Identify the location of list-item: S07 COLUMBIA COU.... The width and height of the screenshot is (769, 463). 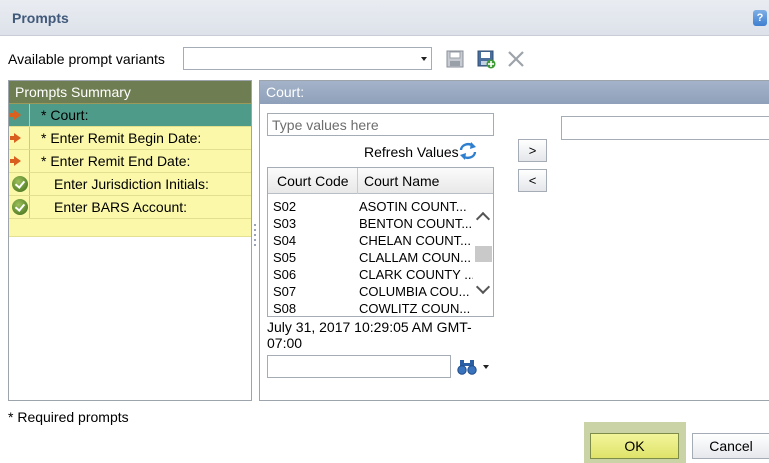
(370, 291).